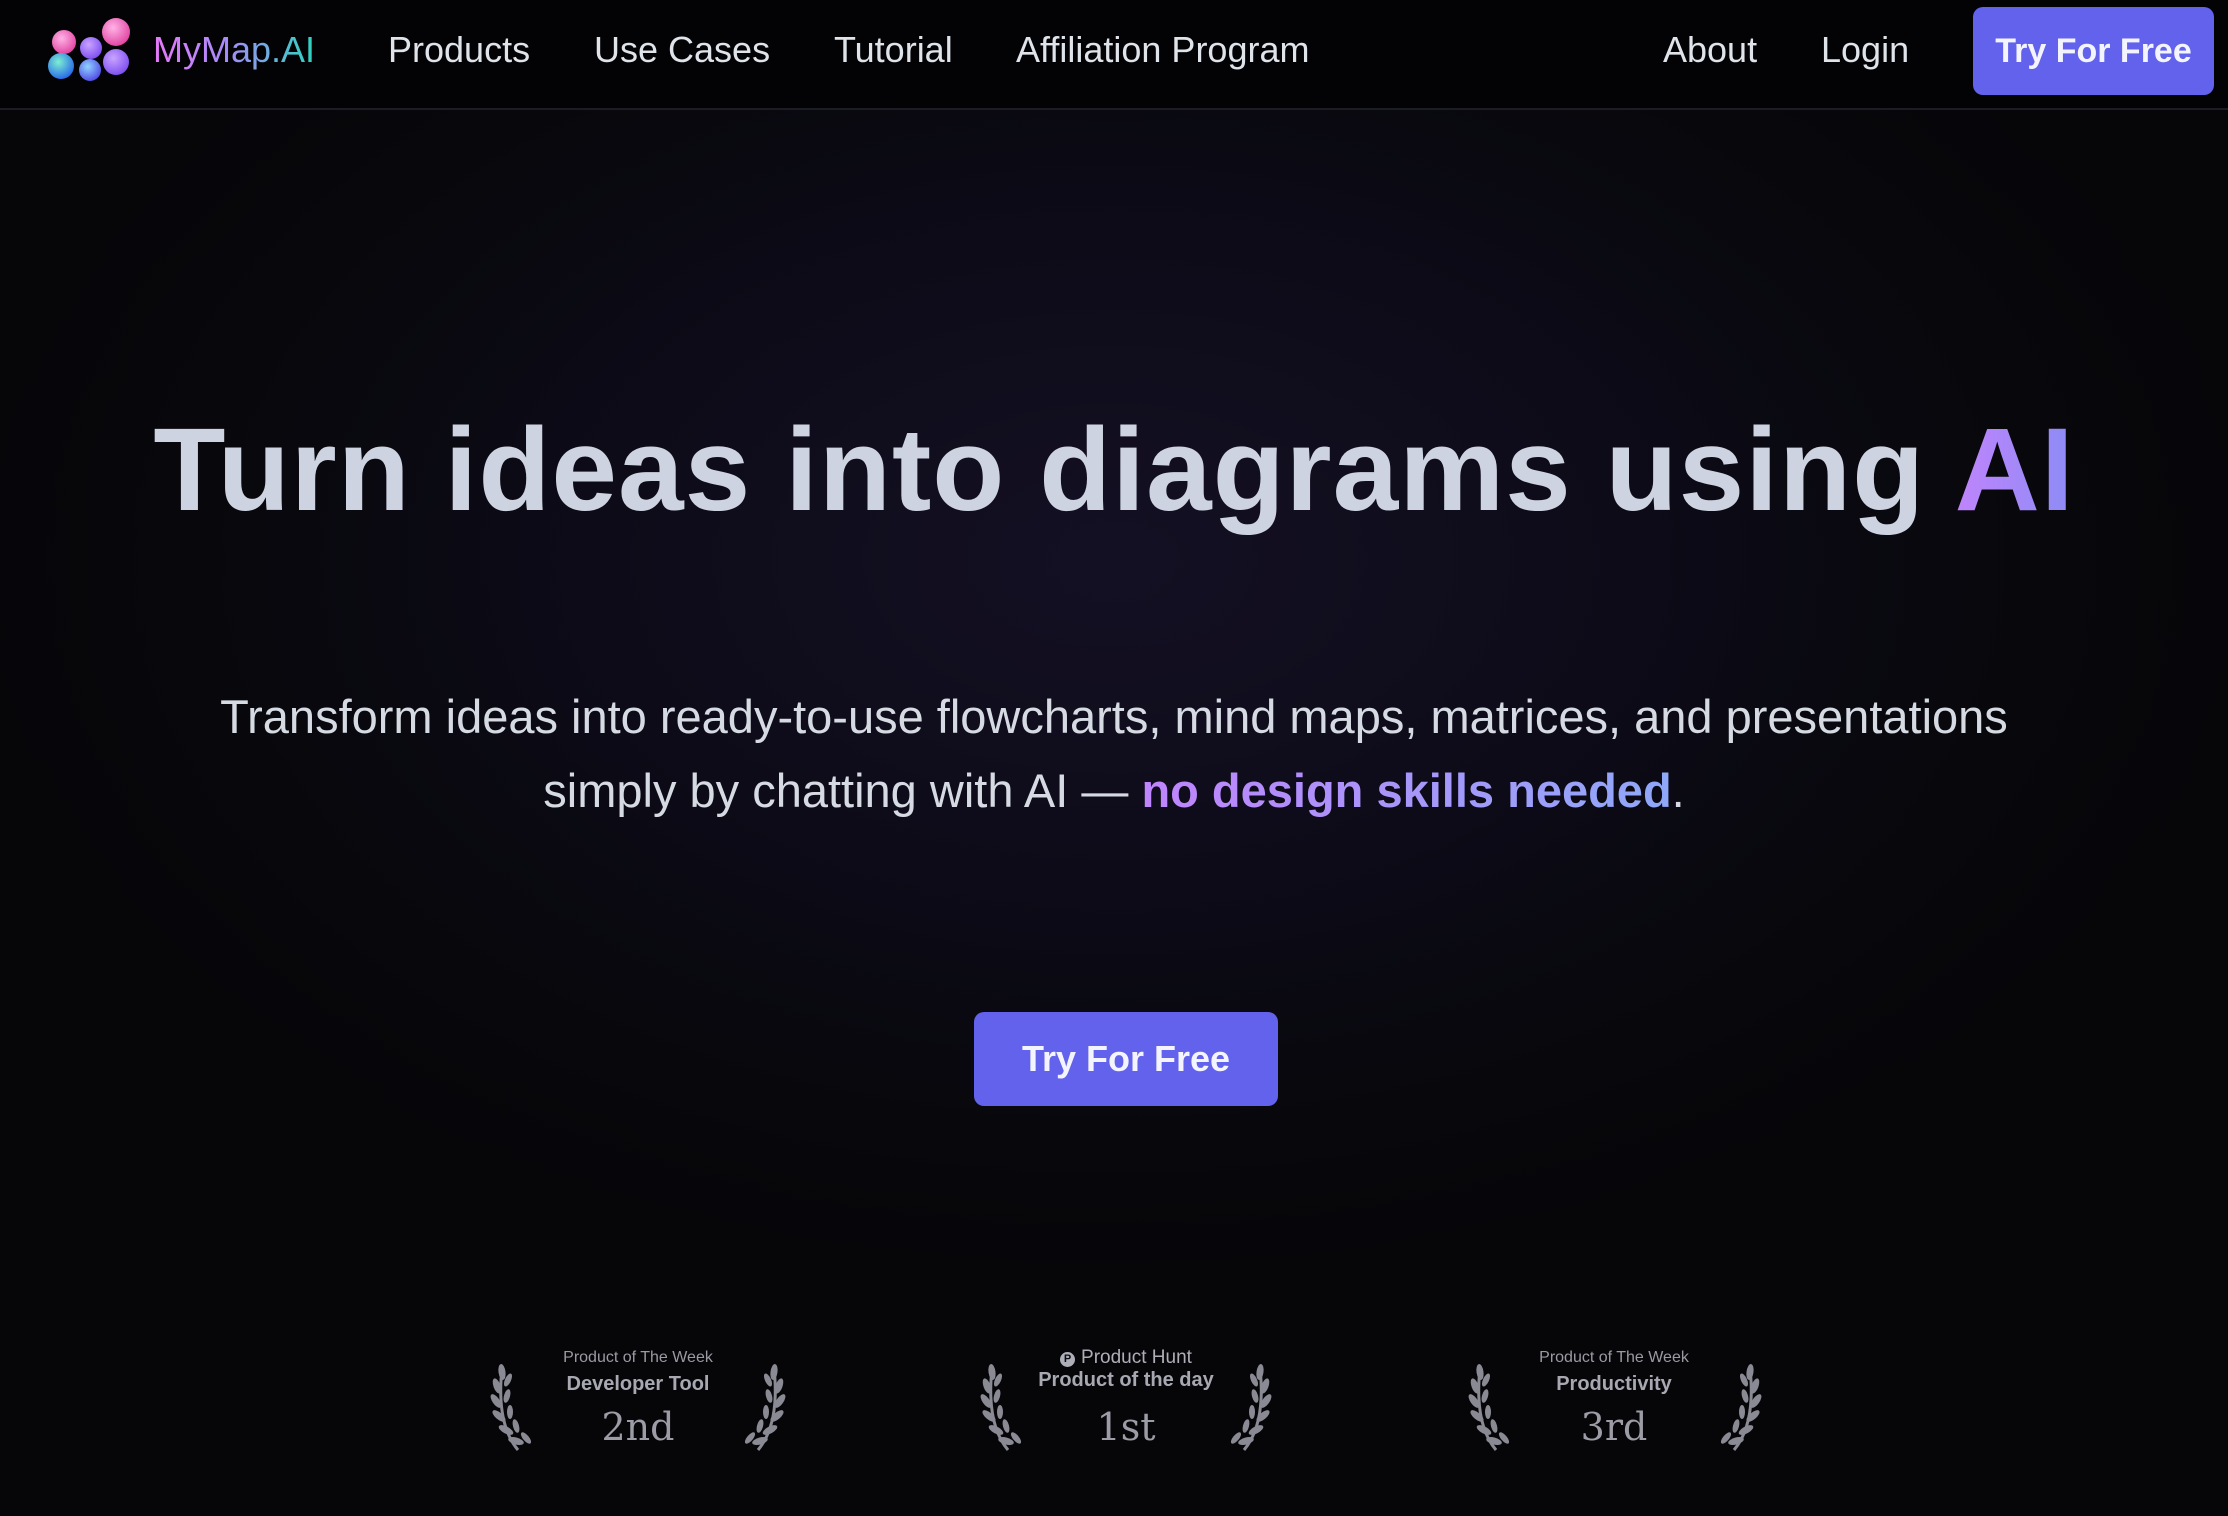 This screenshot has height=1516, width=2228. I want to click on badge-rank: 3rd, so click(1614, 1427).